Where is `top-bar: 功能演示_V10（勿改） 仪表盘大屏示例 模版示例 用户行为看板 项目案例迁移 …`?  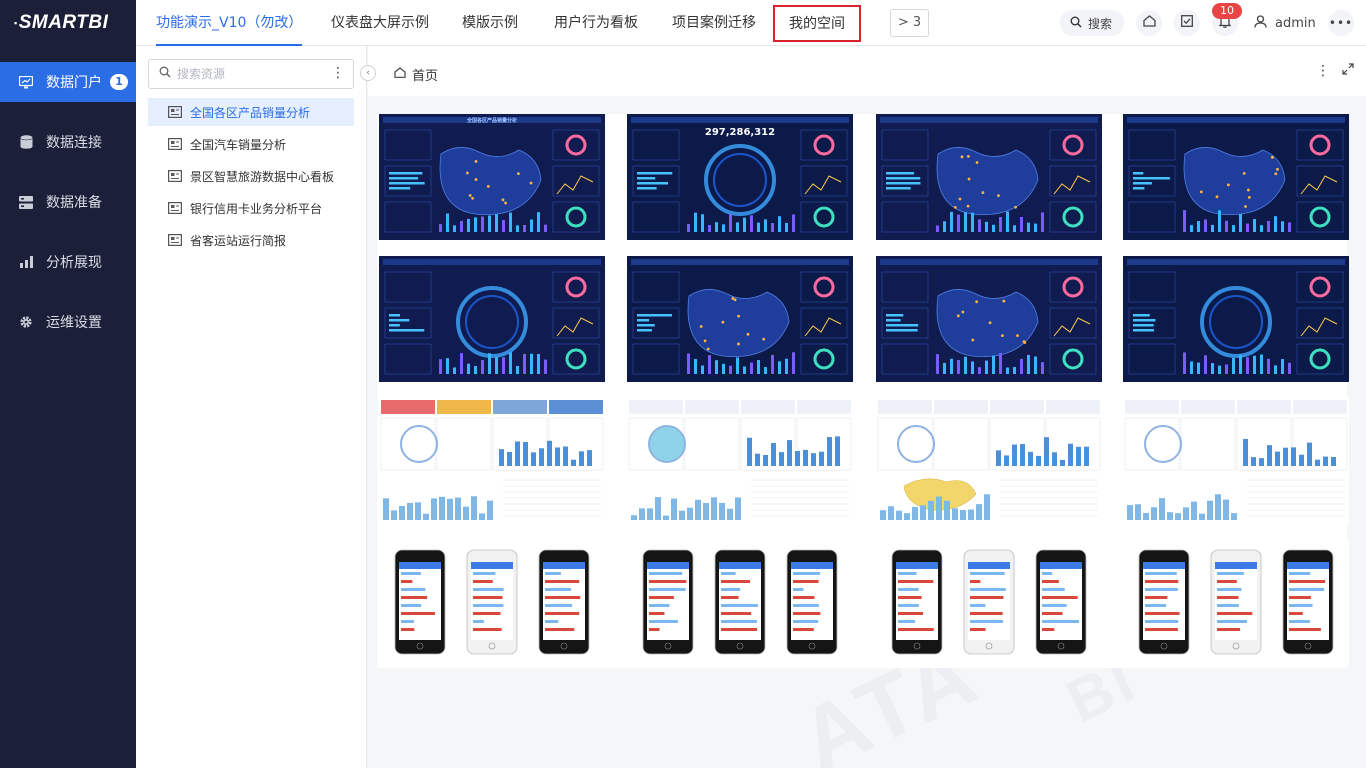
top-bar: 功能演示_V10（勿改） 仪表盘大屏示例 模版示例 用户行为看板 项目案例迁移 … is located at coordinates (751, 23).